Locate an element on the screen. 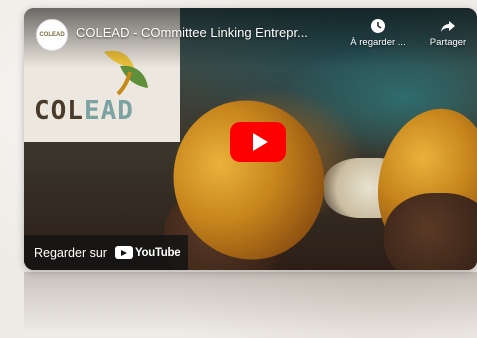 This screenshot has width=477, height=338. youtube-wordmark: YouTube is located at coordinates (157, 252).